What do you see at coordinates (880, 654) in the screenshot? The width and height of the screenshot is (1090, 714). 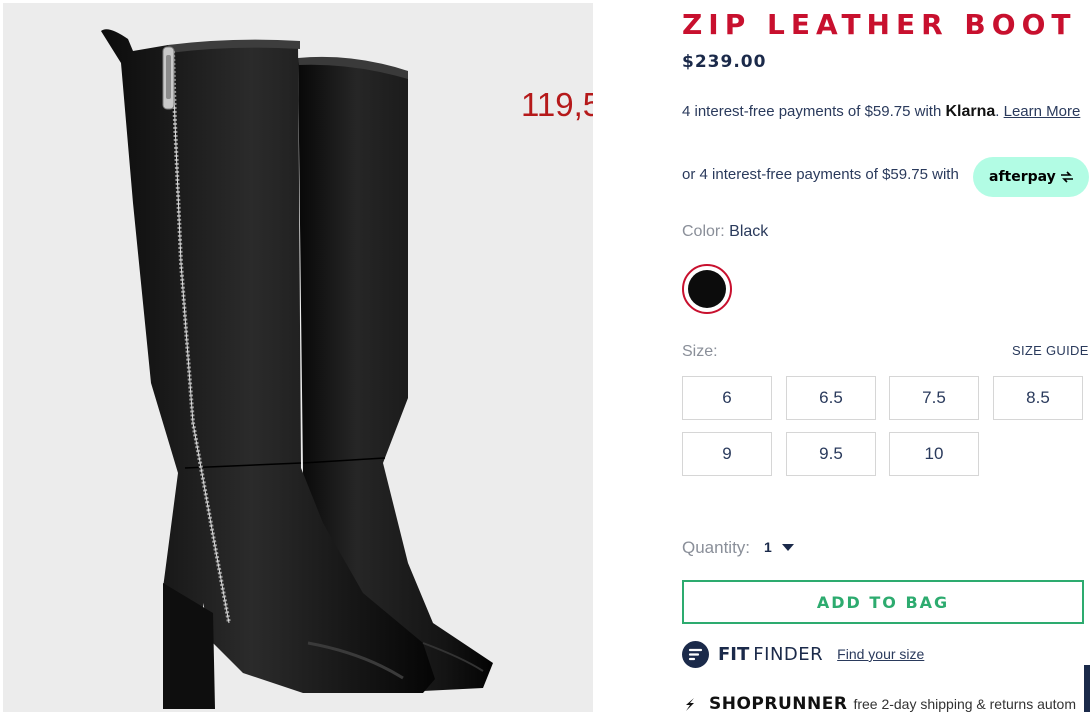 I see `find-your-size-link: Find your size` at bounding box center [880, 654].